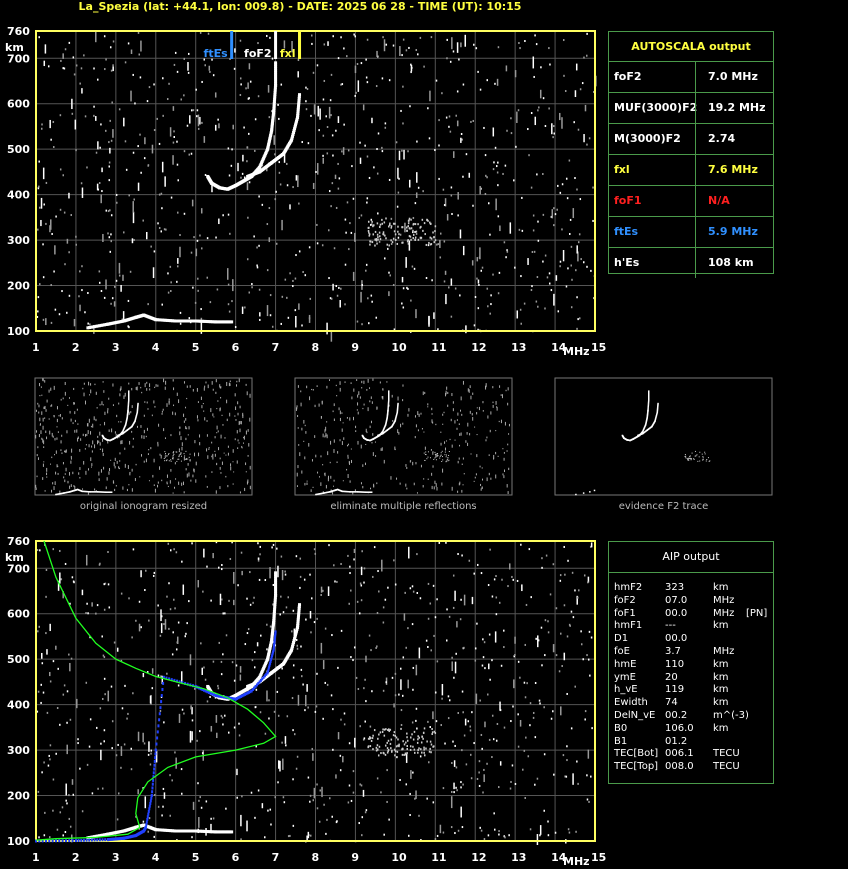 This screenshot has height=869, width=848. Describe the element at coordinates (726, 754) in the screenshot. I see `aip-param-unit: TECU` at that location.